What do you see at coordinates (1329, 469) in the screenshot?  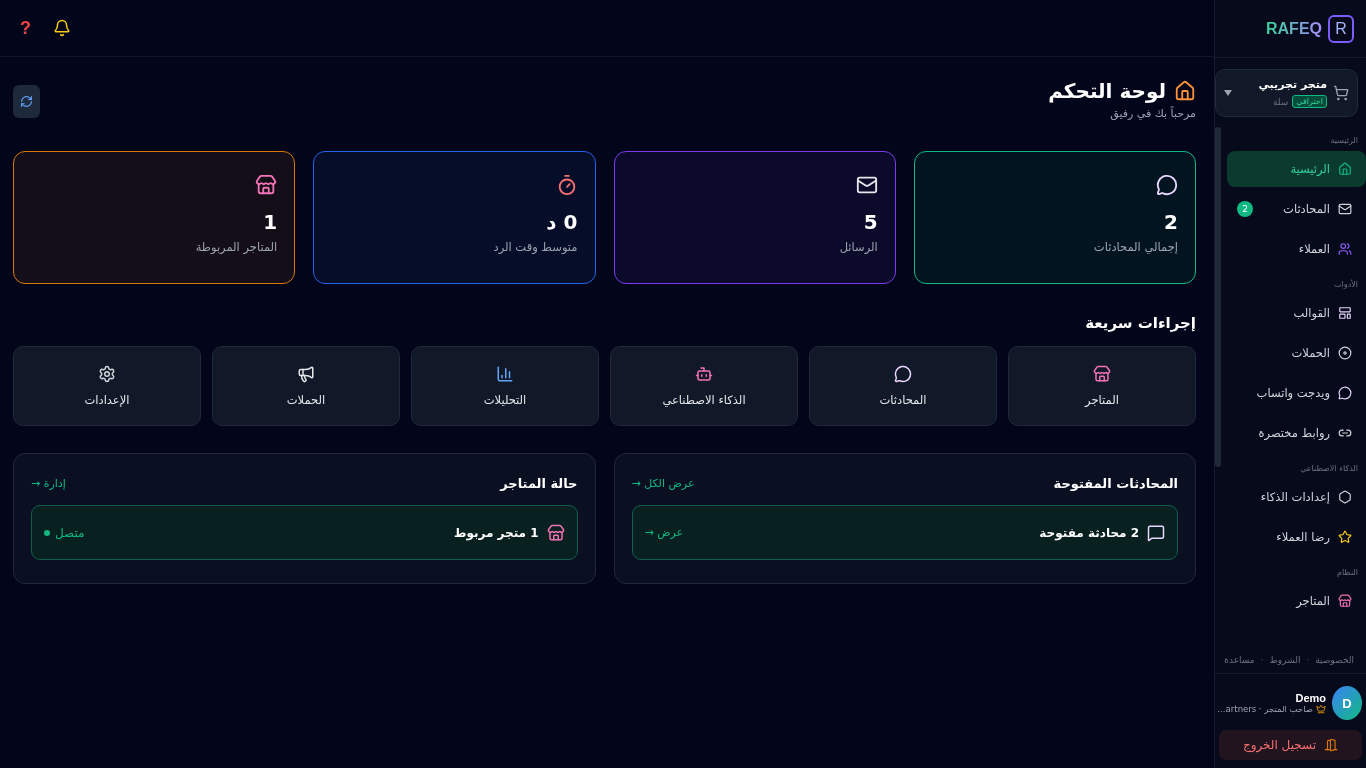 I see `section-label: الذكاء الاصطناعي` at bounding box center [1329, 469].